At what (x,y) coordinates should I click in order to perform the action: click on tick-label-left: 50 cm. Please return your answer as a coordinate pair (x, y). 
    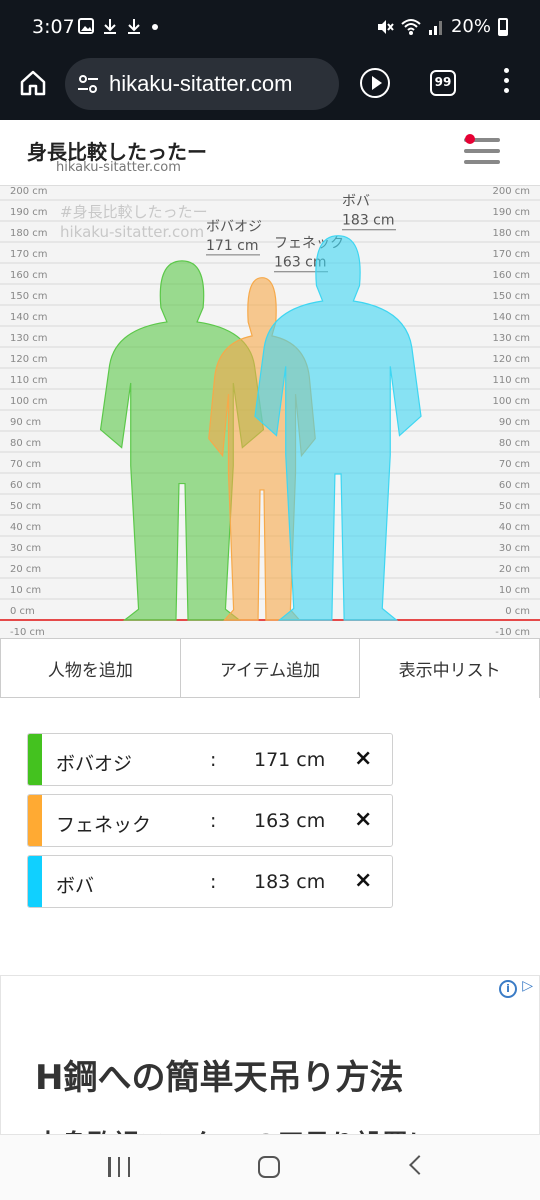
    Looking at the image, I should click on (25, 506).